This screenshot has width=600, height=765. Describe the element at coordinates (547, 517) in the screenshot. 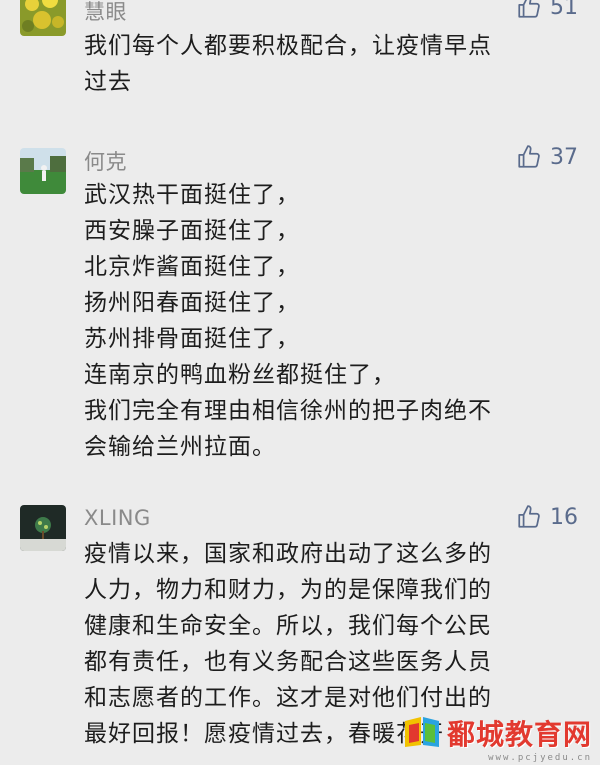

I see `like-button: 16` at that location.